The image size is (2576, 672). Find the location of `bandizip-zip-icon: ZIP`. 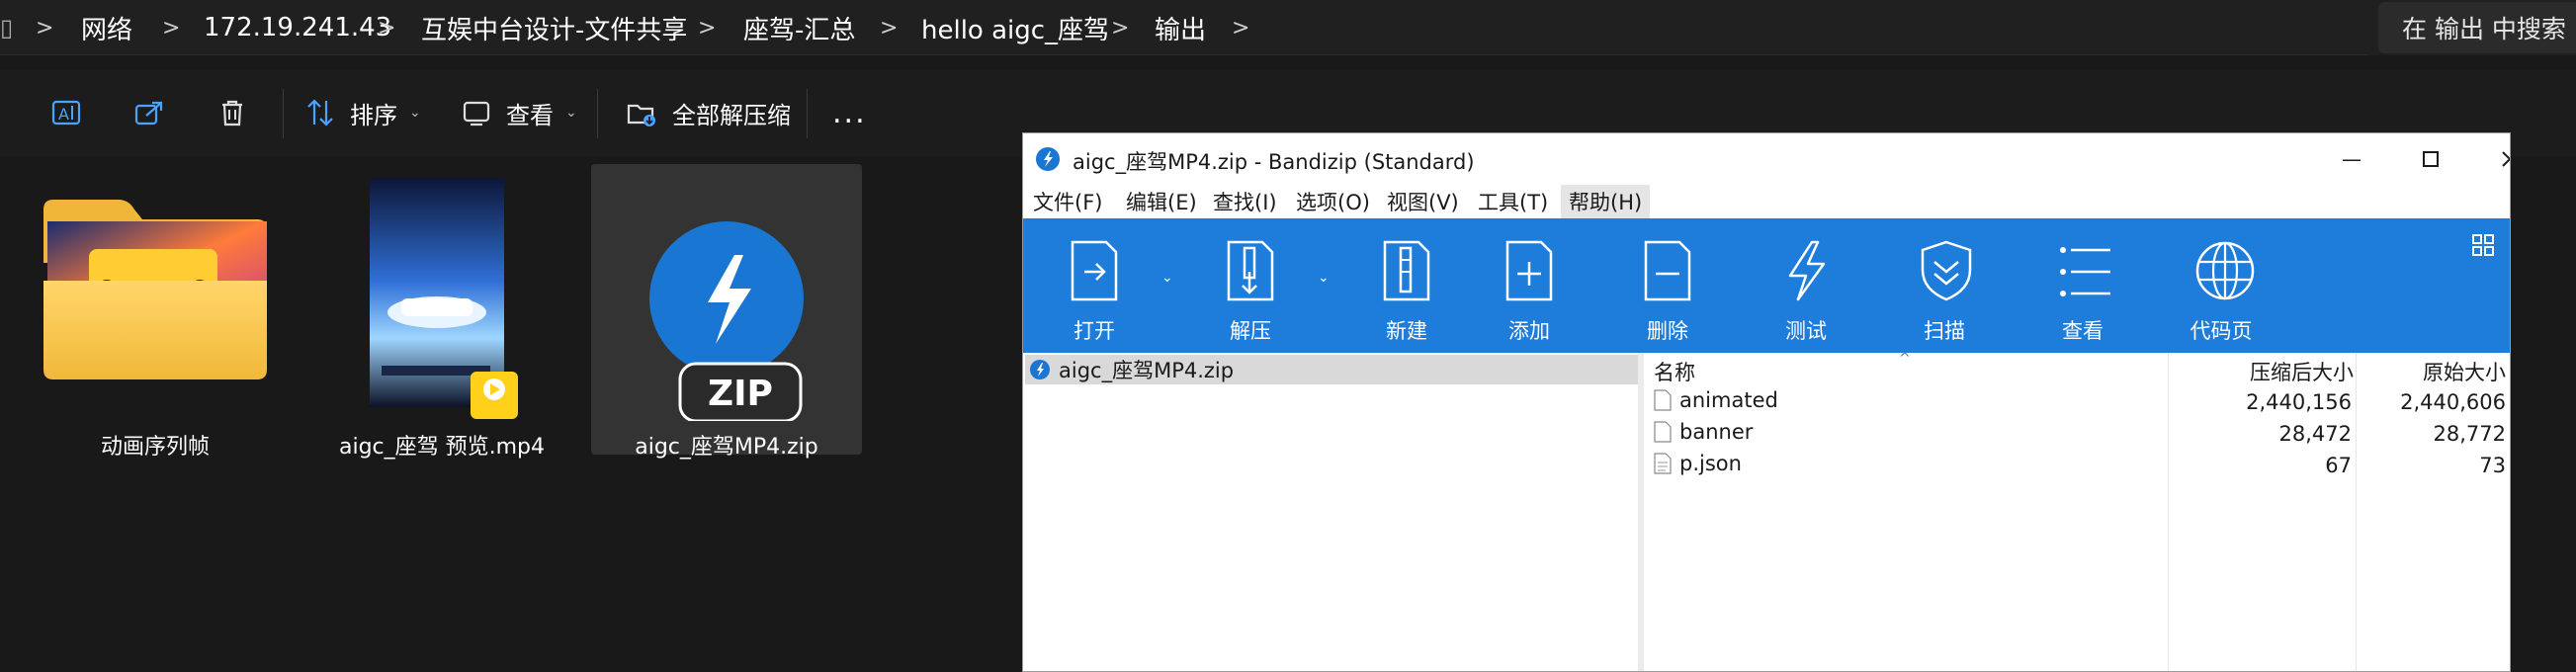

bandizip-zip-icon: ZIP is located at coordinates (726, 321).